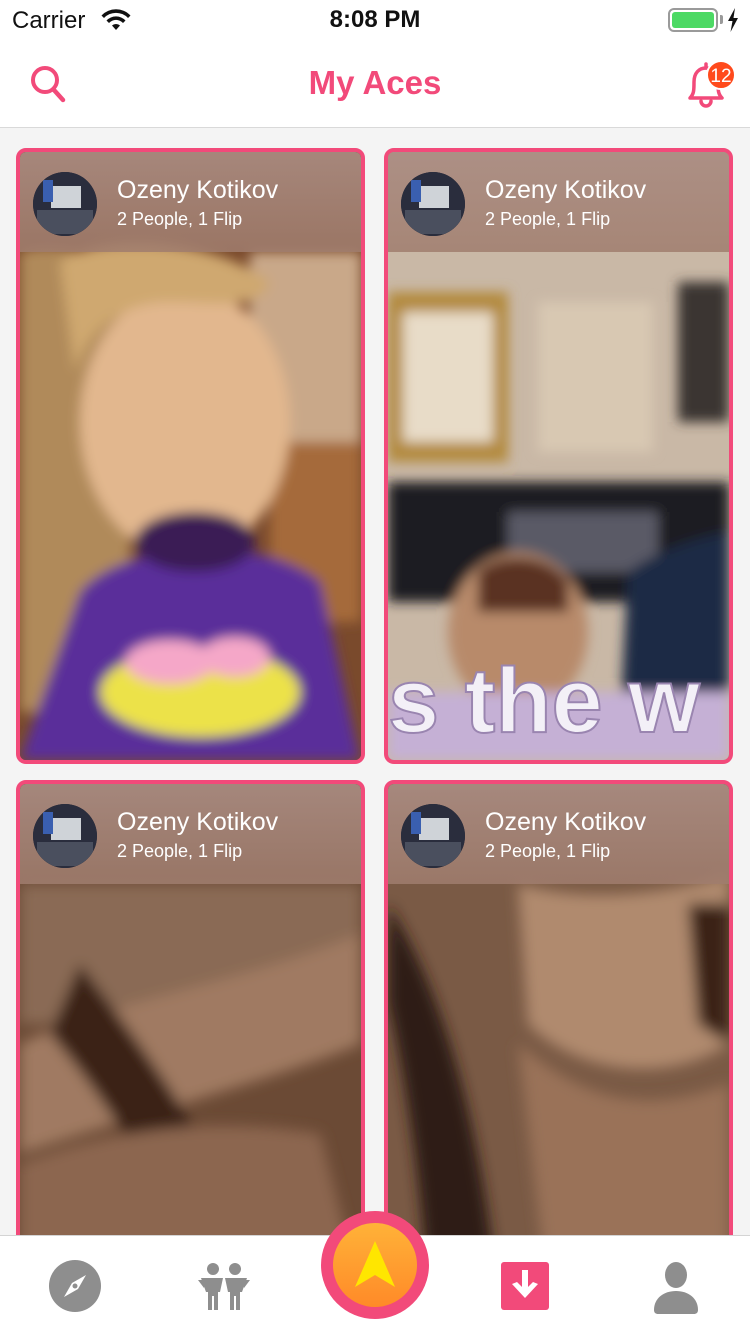 Image resolution: width=750 pixels, height=1334 pixels. I want to click on photo-caption: s the w, so click(544, 701).